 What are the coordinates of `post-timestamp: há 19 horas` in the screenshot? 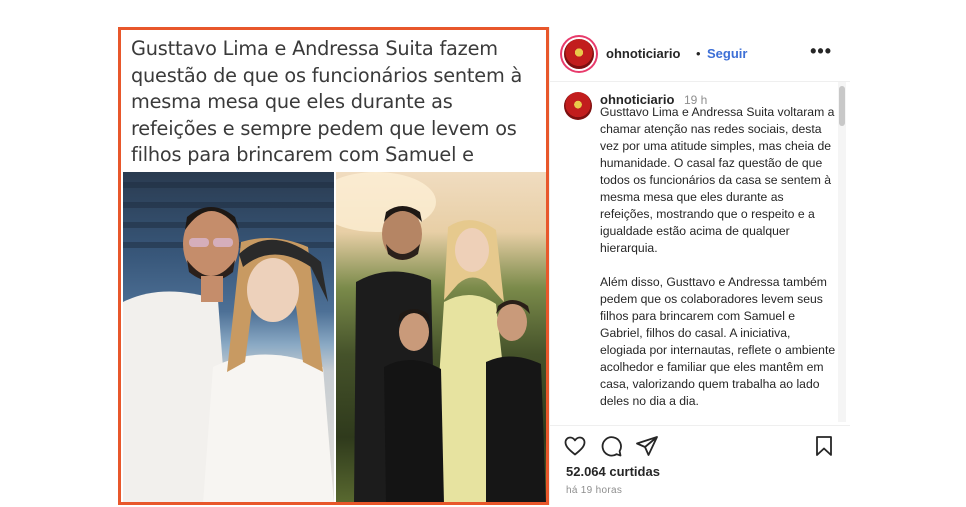 It's located at (594, 490).